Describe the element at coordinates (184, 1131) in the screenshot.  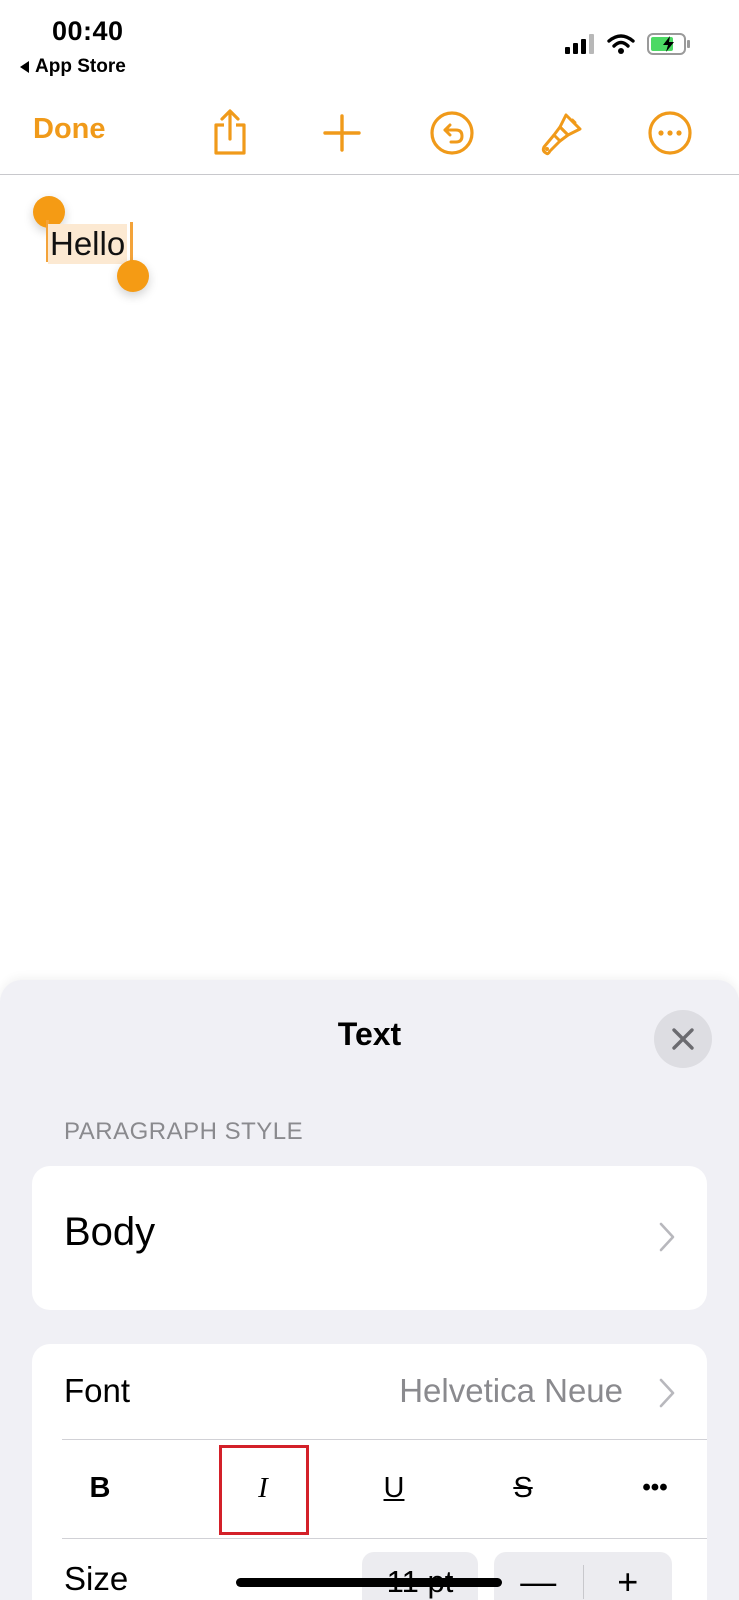
I see `paragraph-style-label: PARAGRAPH STYLE` at that location.